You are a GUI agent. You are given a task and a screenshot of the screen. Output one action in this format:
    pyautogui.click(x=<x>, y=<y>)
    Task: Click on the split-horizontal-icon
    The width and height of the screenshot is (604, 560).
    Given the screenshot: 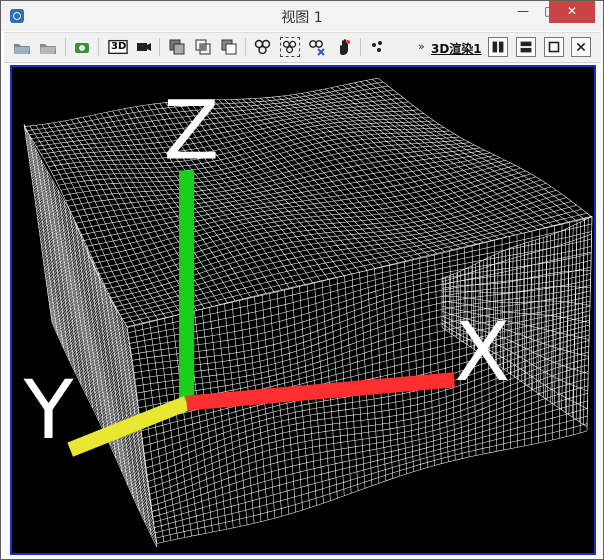 What is the action you would take?
    pyautogui.click(x=526, y=47)
    